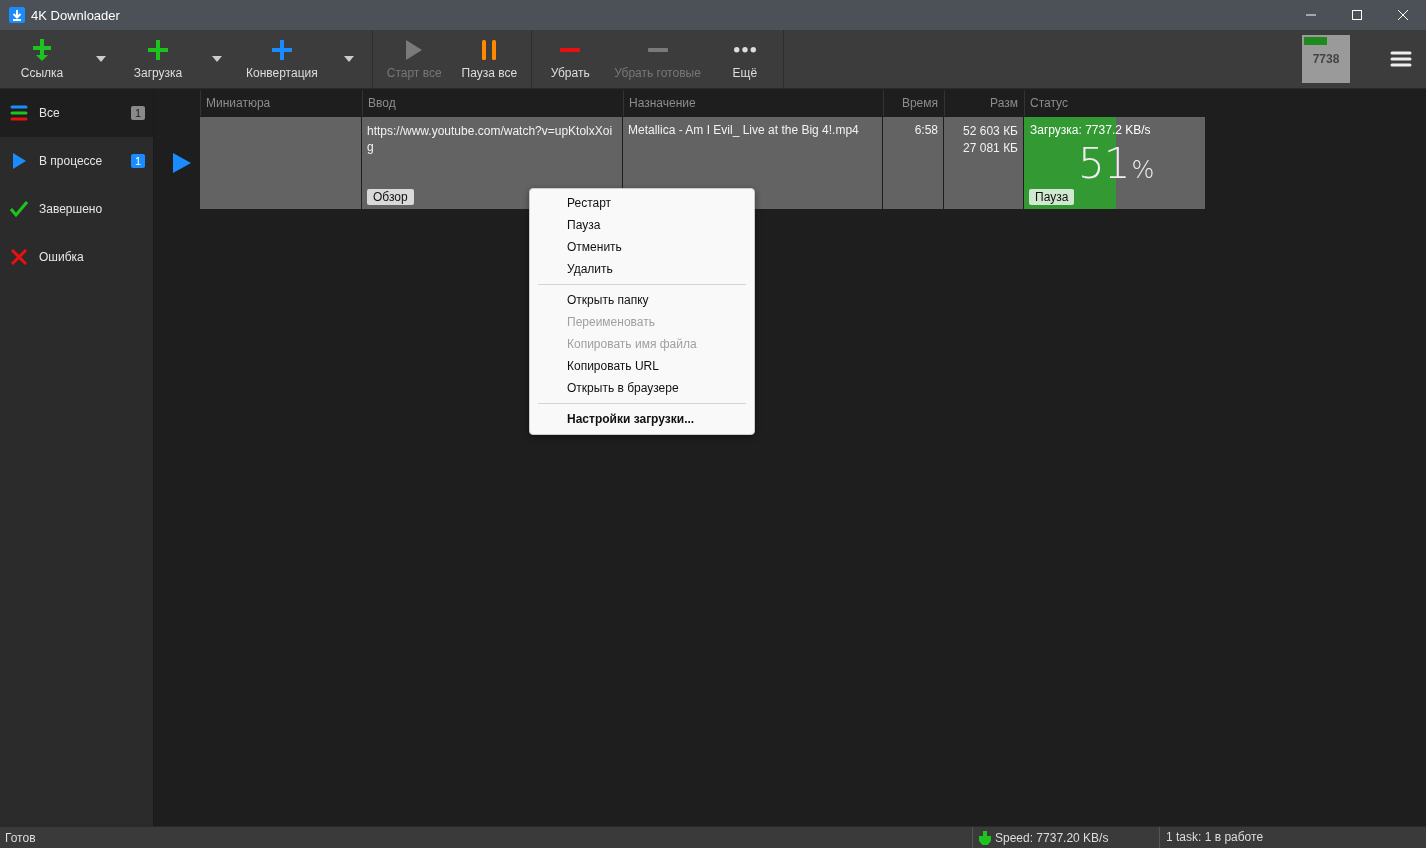 The height and width of the screenshot is (848, 1426). Describe the element at coordinates (570, 59) in the screenshot. I see `toolbar-button: Убрать` at that location.